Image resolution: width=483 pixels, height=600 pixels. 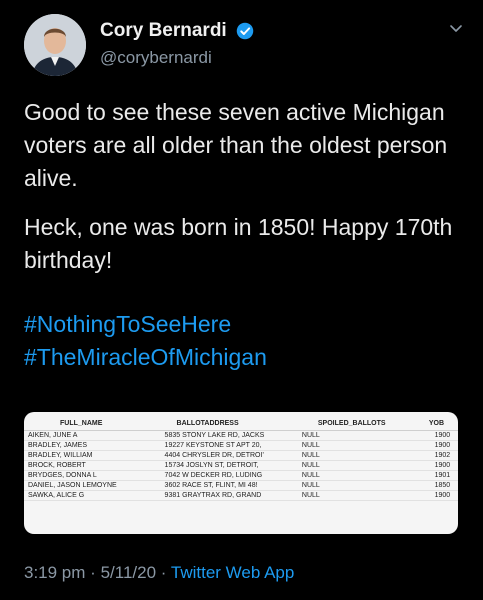 I want to click on display-name: Cory Bernardi, so click(x=163, y=31).